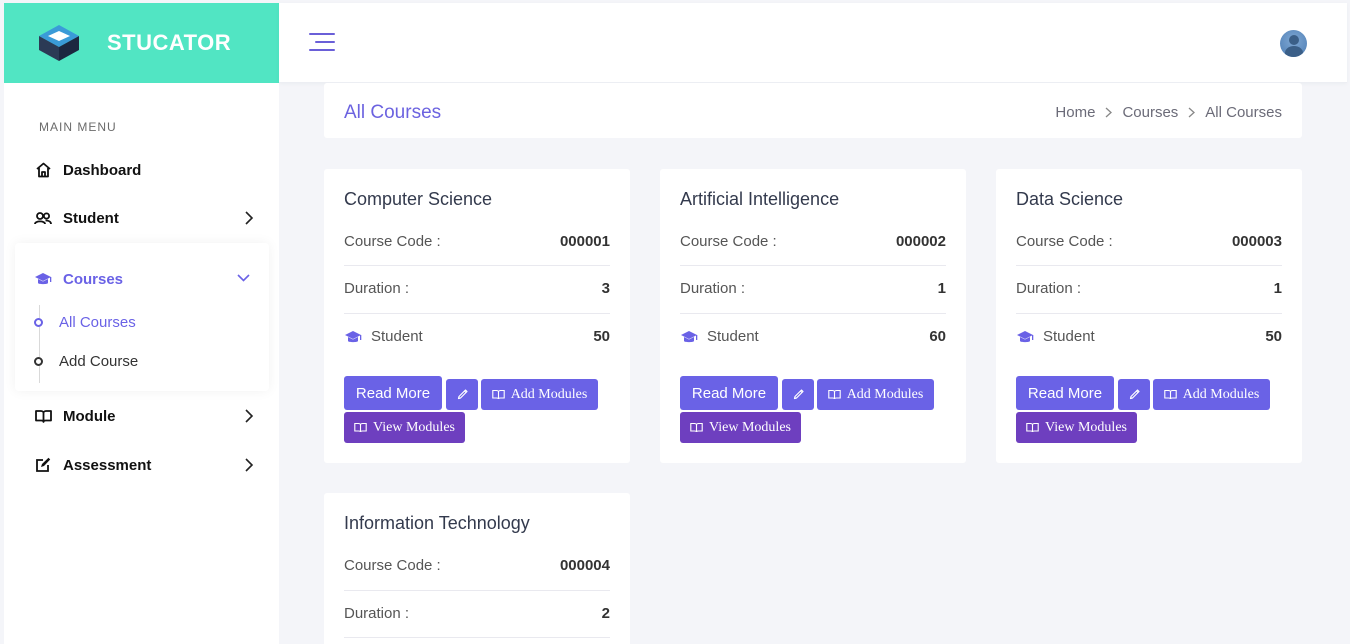 The height and width of the screenshot is (644, 1350). I want to click on sidebar-item-label: Assessment, so click(107, 465).